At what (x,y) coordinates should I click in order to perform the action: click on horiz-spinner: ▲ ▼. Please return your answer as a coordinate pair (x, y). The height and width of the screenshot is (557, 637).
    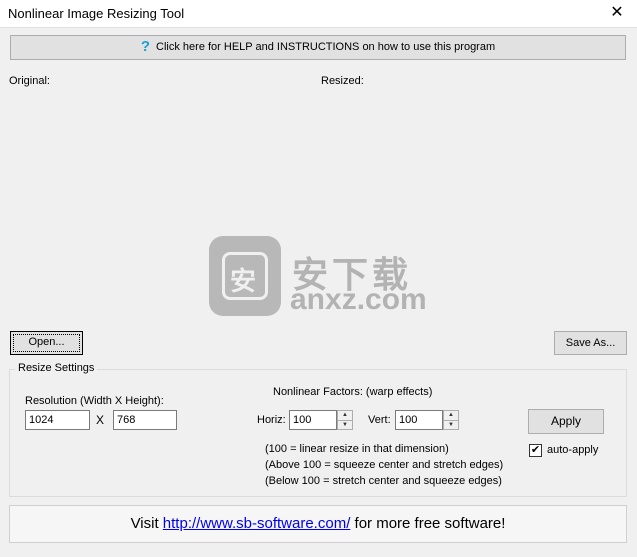
    Looking at the image, I should click on (345, 420).